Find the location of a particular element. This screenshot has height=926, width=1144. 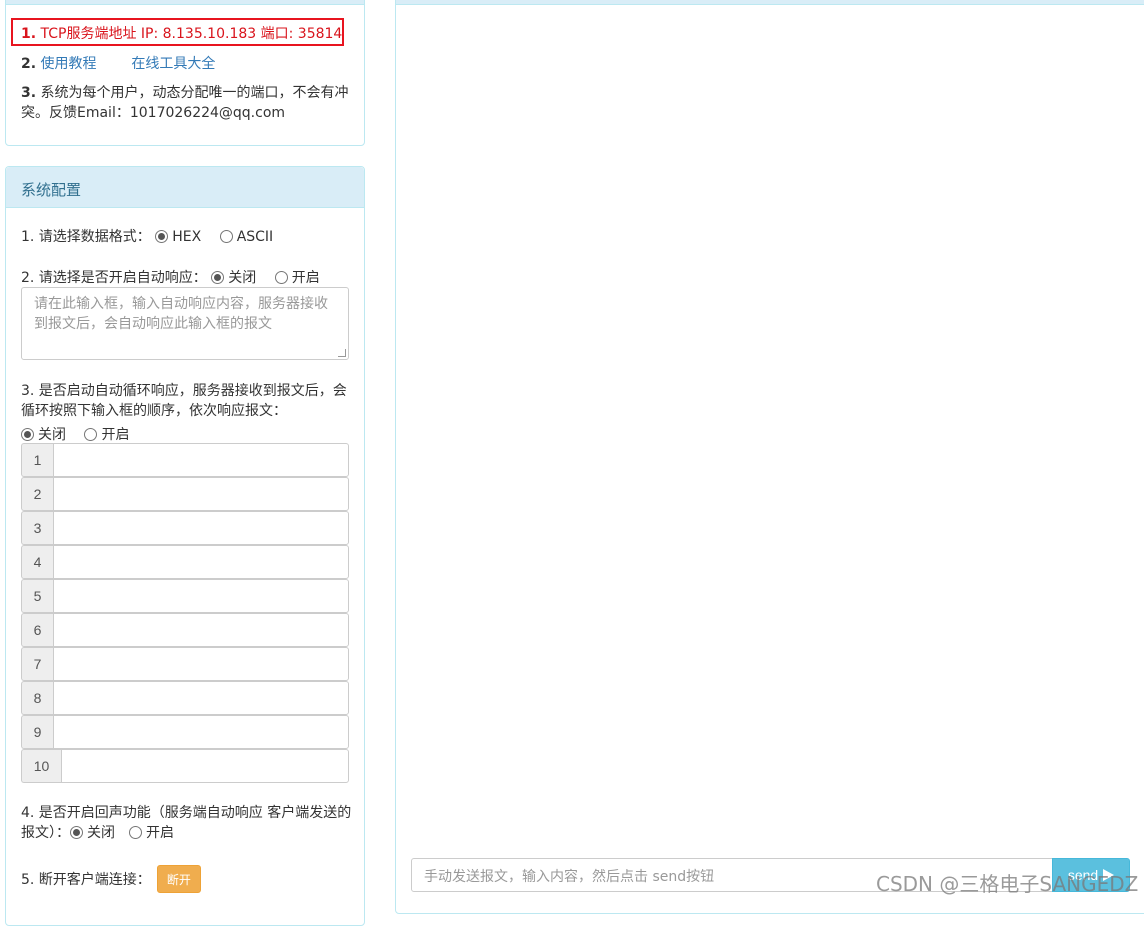

disconnect-button: 断开 is located at coordinates (178, 879).